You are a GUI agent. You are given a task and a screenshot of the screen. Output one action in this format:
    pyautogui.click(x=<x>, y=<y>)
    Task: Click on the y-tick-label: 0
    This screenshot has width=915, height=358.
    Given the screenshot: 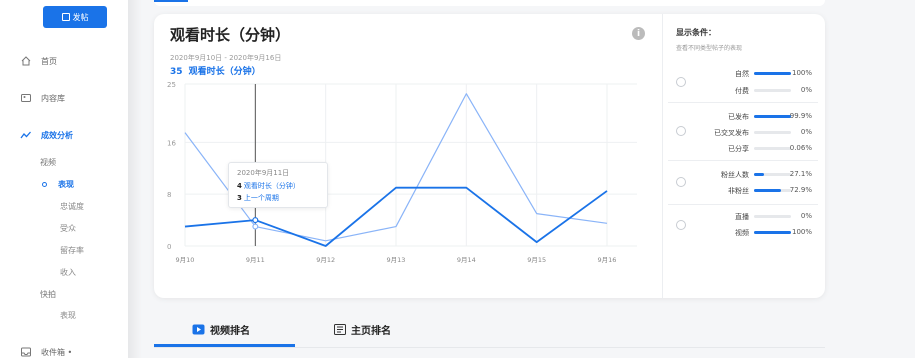 What is the action you would take?
    pyautogui.click(x=169, y=247)
    